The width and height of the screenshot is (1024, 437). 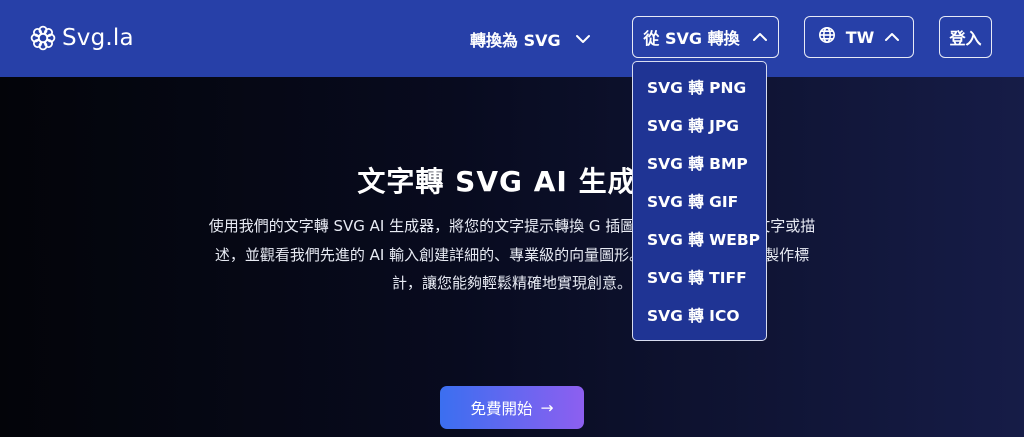 I want to click on login-button: 登入, so click(x=965, y=37).